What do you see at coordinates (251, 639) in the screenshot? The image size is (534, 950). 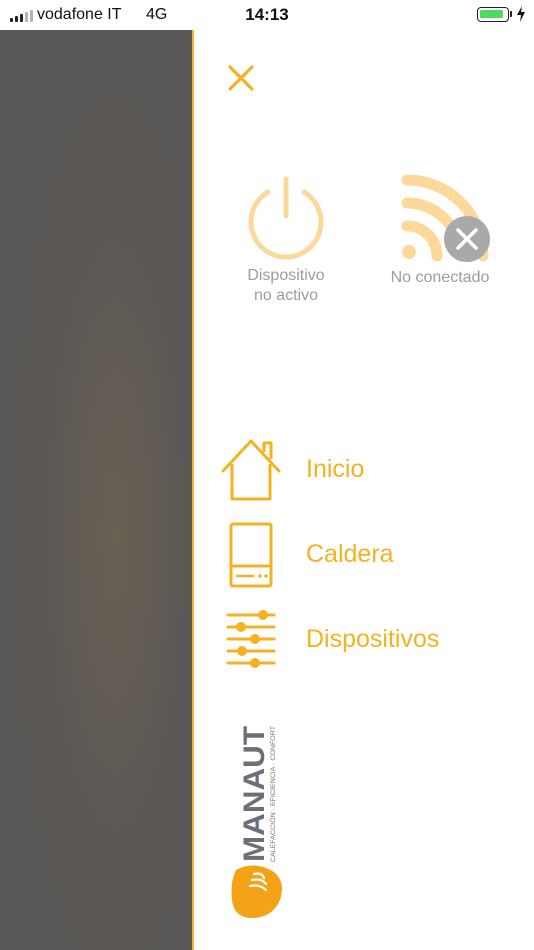 I see `sliders-icon` at bounding box center [251, 639].